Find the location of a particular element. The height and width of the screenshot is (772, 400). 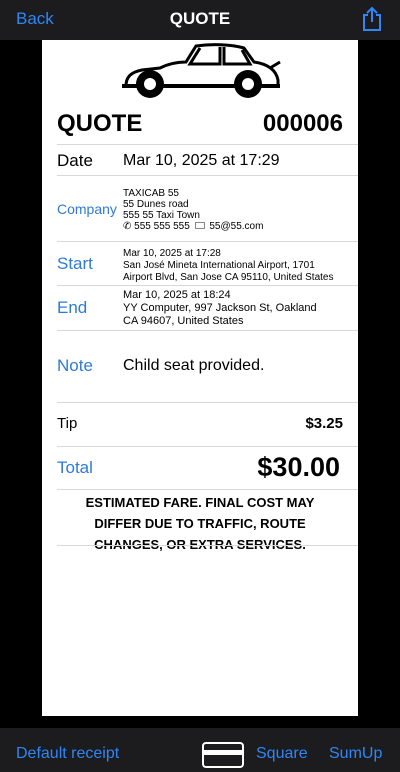

share-icon is located at coordinates (372, 19).